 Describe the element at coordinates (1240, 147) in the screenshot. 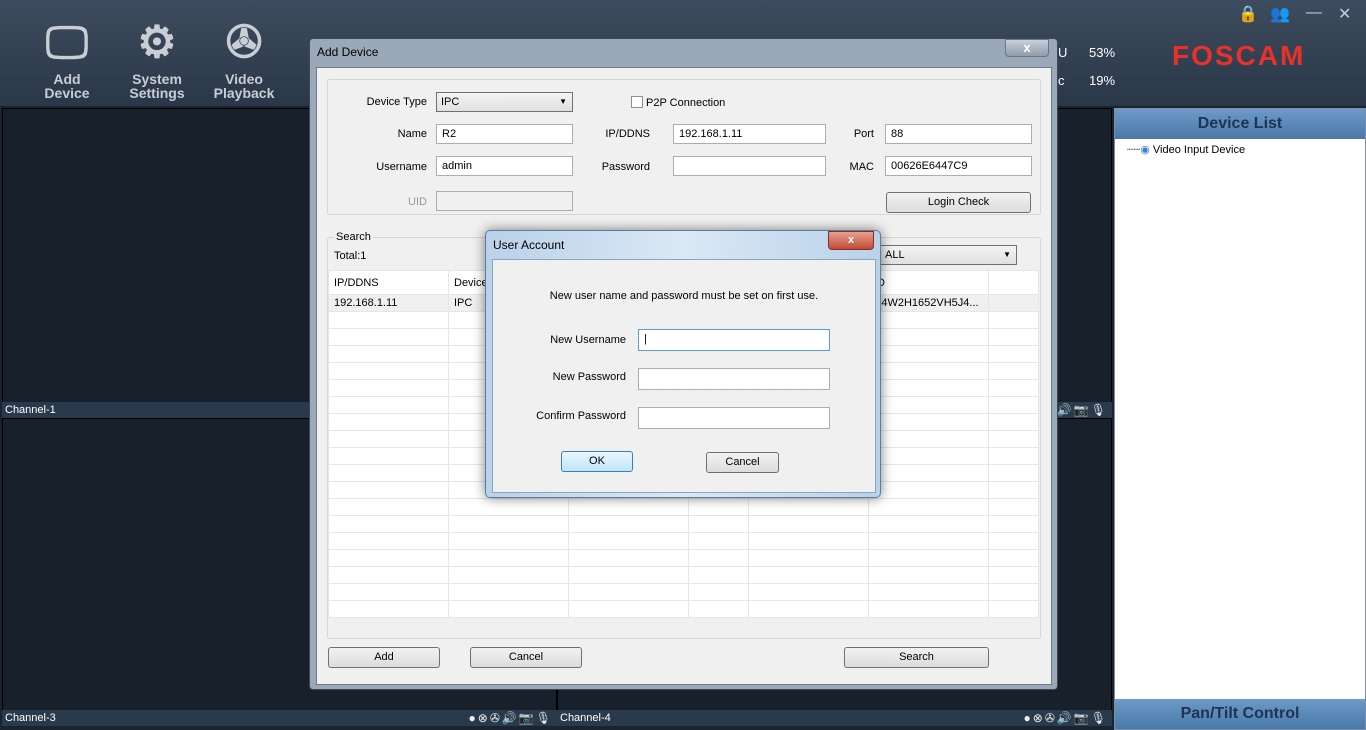

I see `device-tree-item: ┈┈◉ Video Input Device` at that location.